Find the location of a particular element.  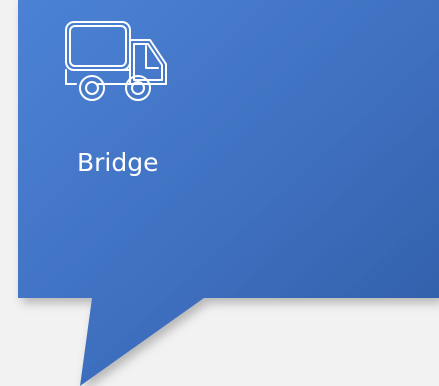

truck-icon is located at coordinates (118, 61).